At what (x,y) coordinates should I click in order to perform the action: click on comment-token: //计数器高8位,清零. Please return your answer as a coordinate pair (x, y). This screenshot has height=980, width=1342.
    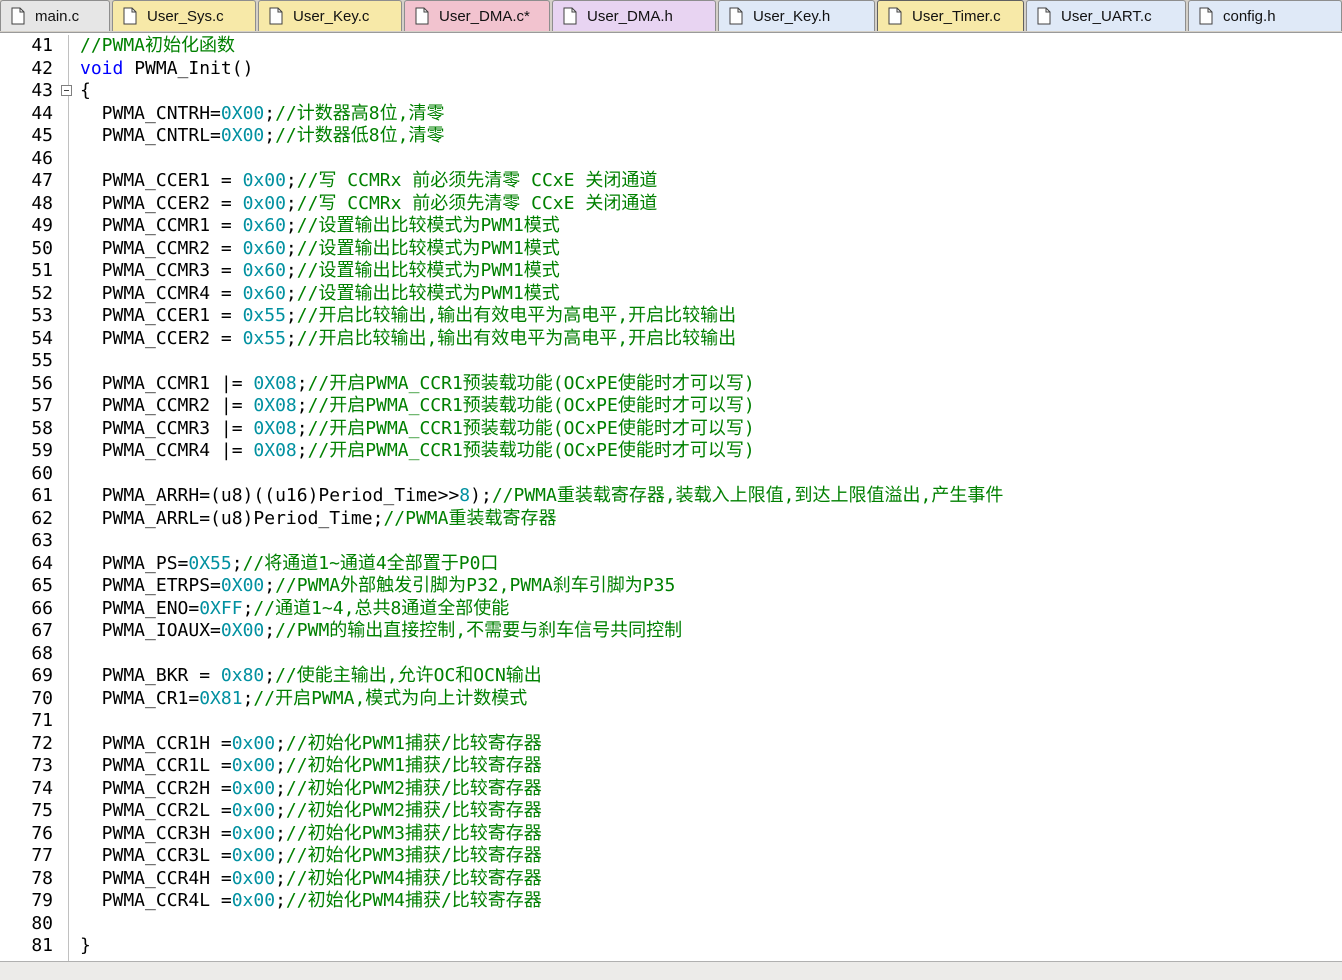
    Looking at the image, I should click on (360, 113).